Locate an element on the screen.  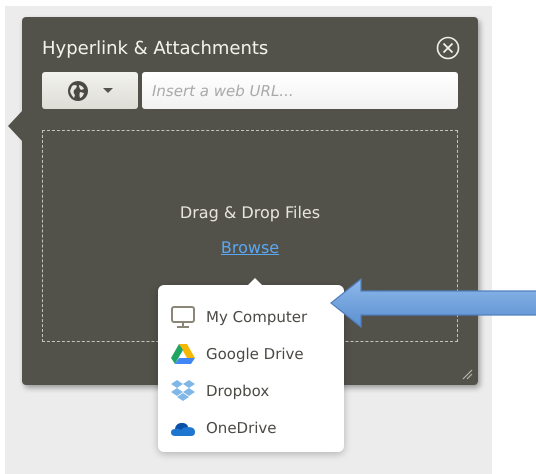
open-box-icon is located at coordinates (183, 390).